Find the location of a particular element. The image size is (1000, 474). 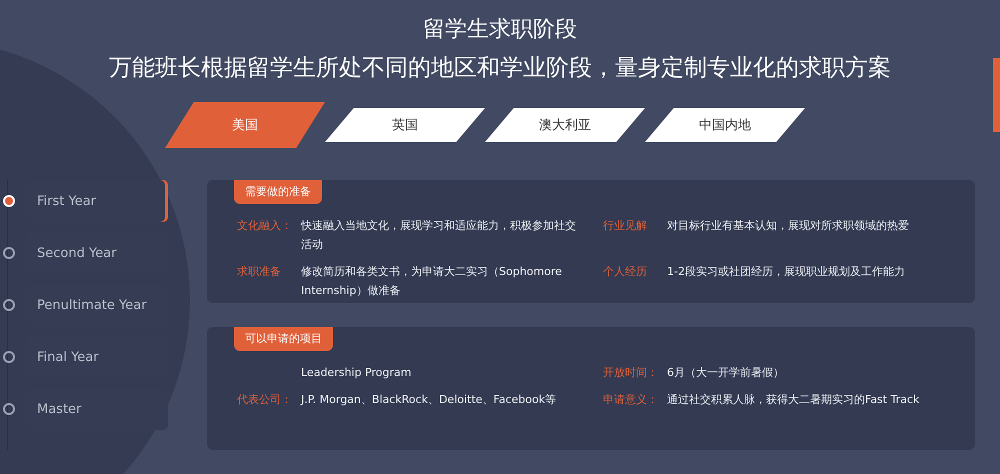

field-value: 快速融入当地文化，展现学习和适应能力，积极参加社交活动 is located at coordinates (439, 235).